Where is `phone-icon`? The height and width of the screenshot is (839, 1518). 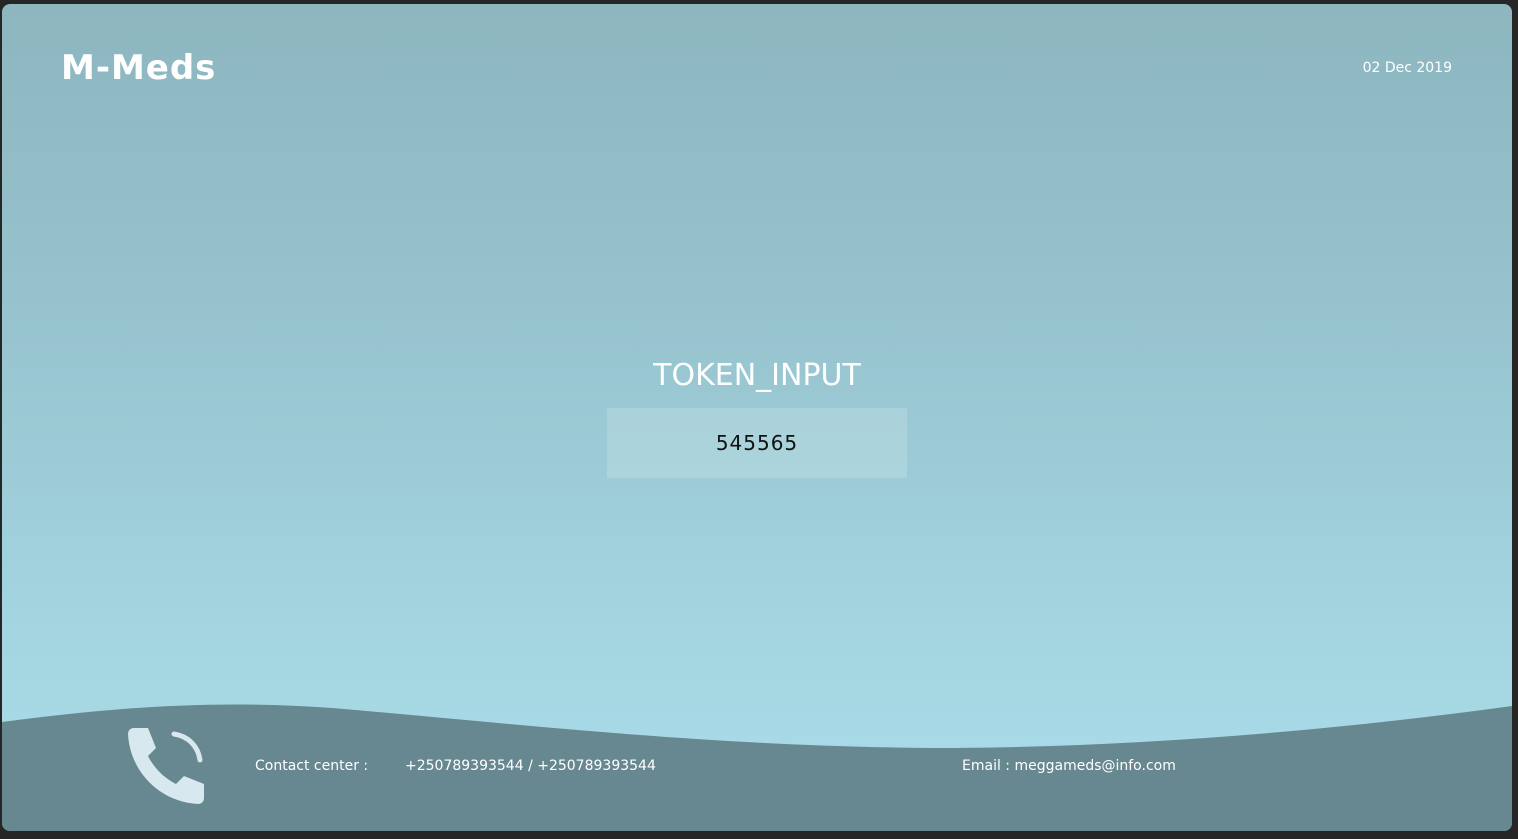
phone-icon is located at coordinates (166, 766).